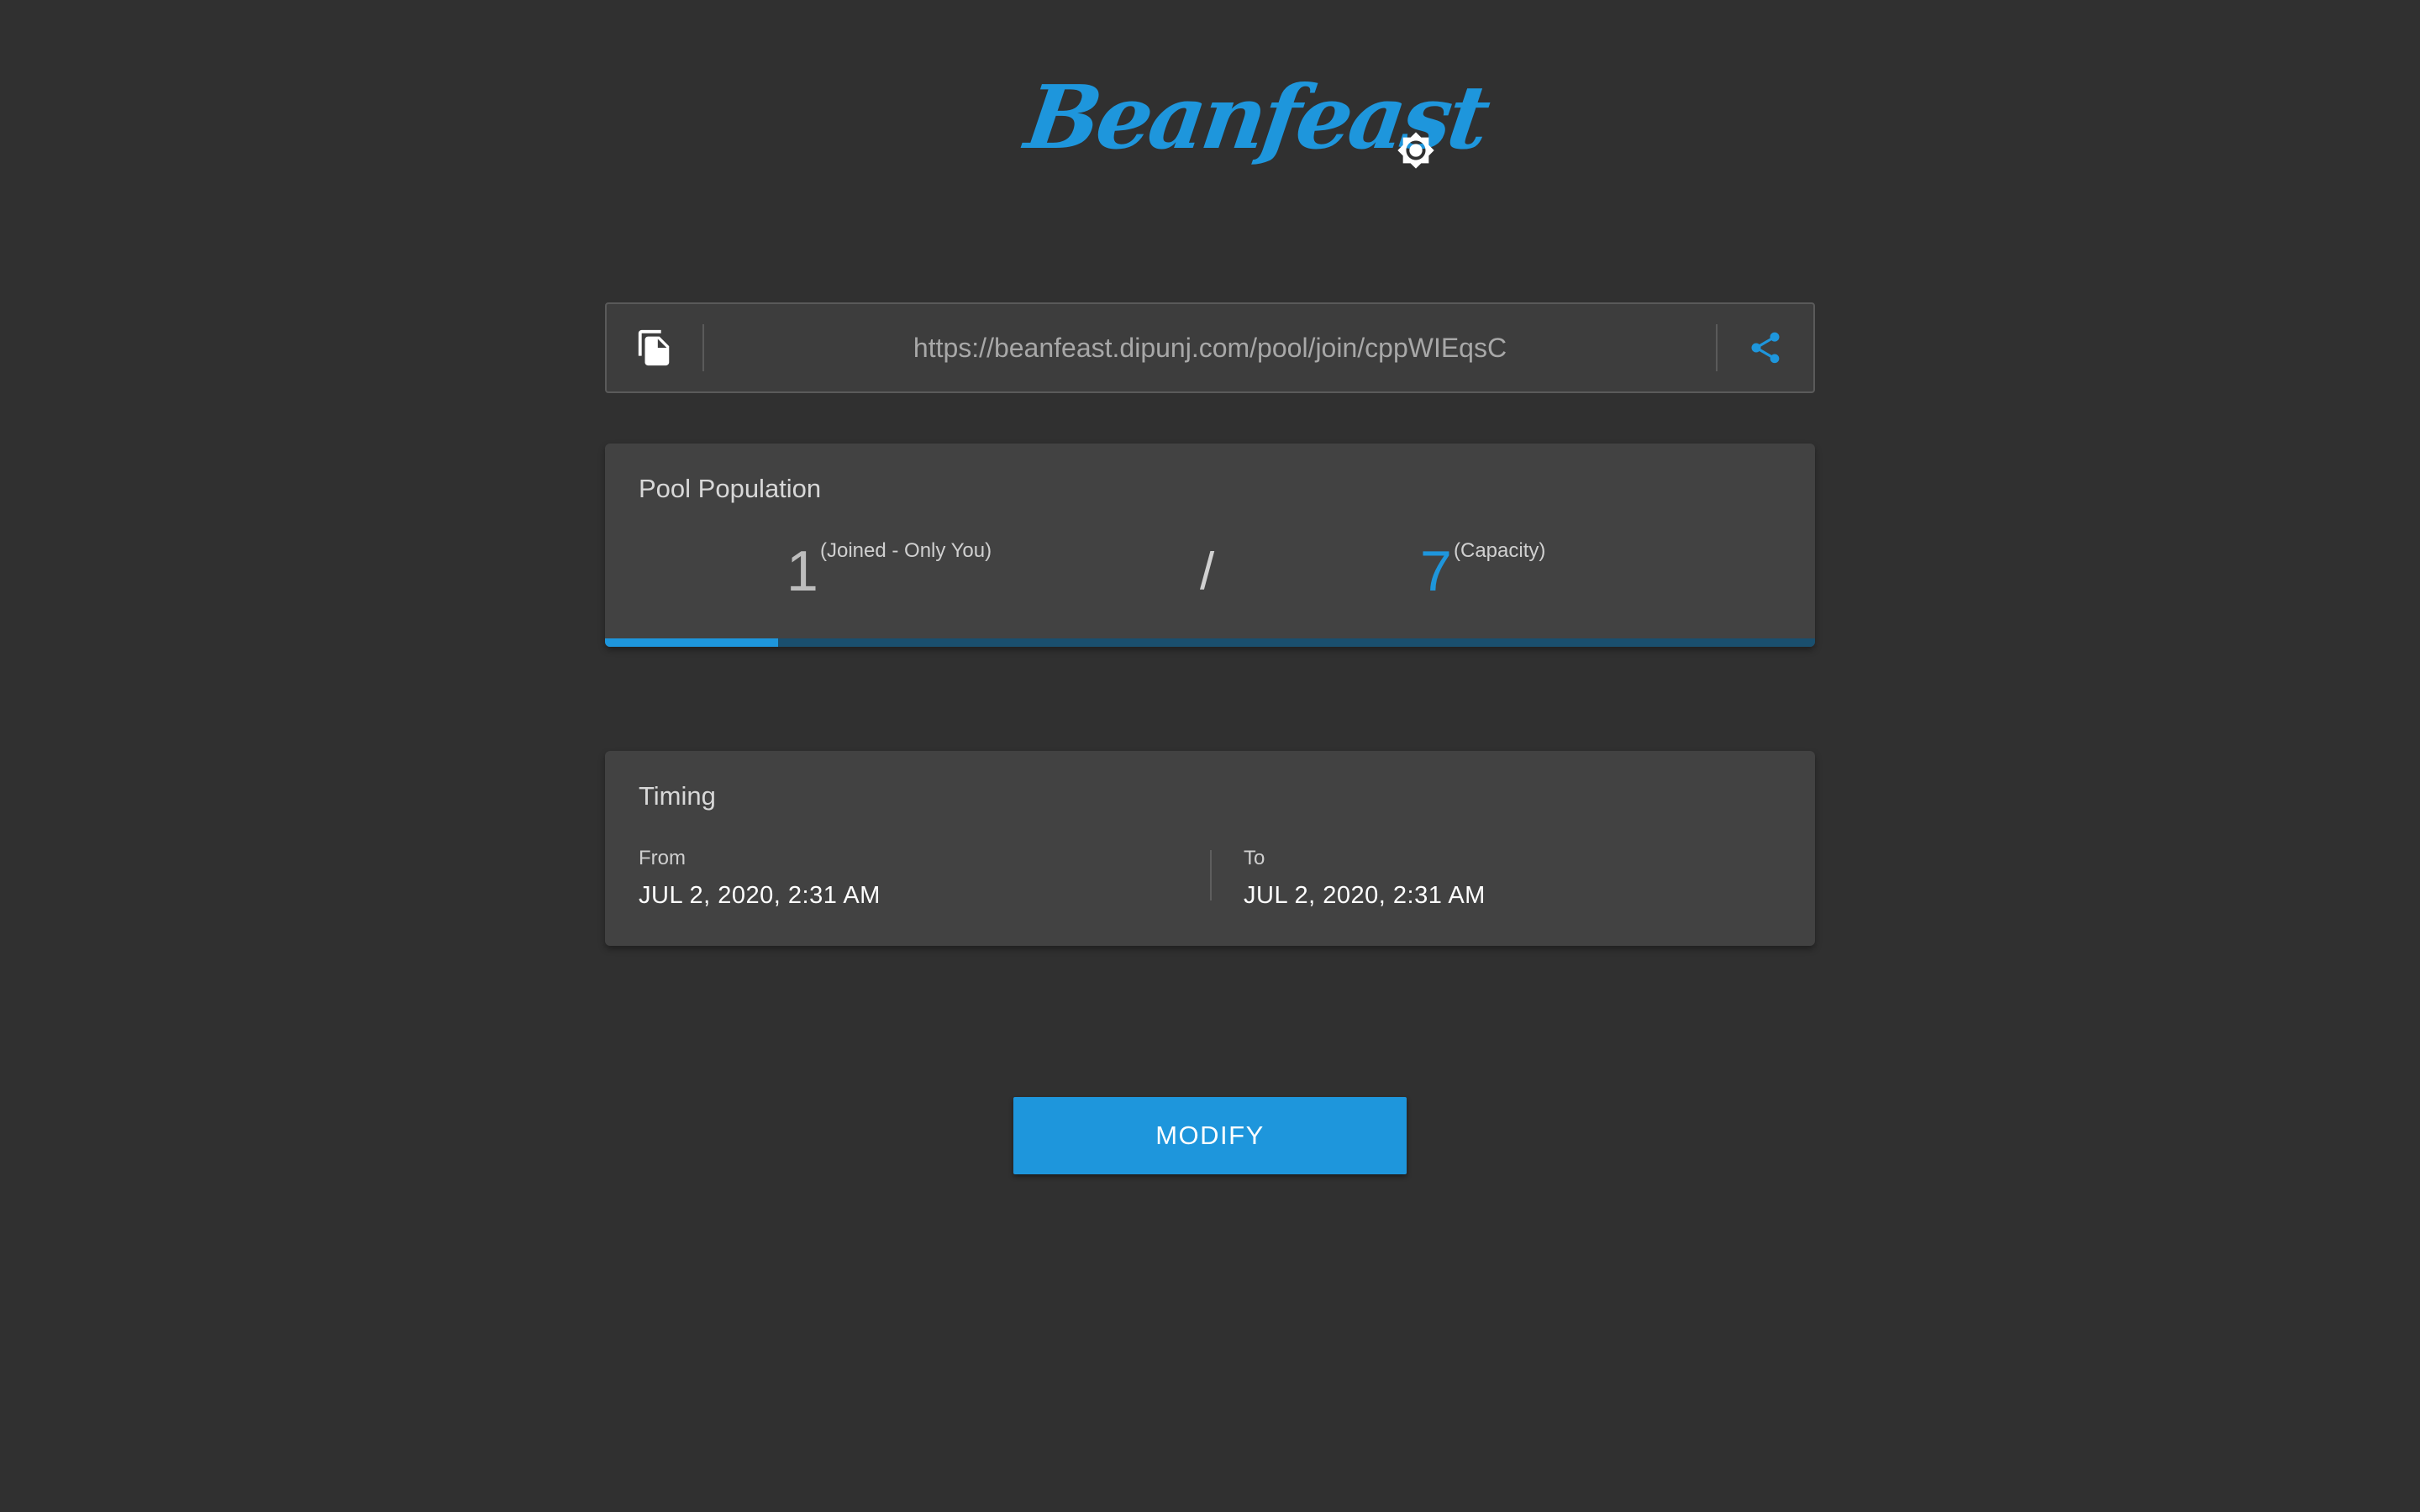 The width and height of the screenshot is (2420, 1512). Describe the element at coordinates (1500, 550) in the screenshot. I see `capacity-label: (Capacity)` at that location.